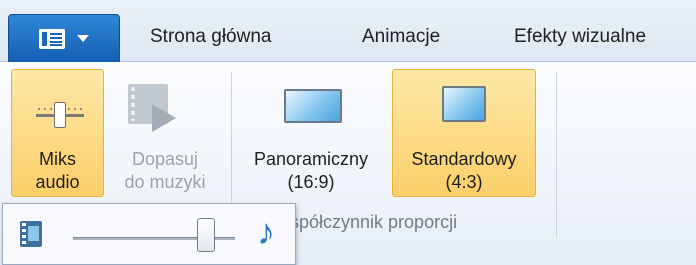 This screenshot has width=696, height=265. Describe the element at coordinates (311, 170) in the screenshot. I see `widescreen-label: Panoramiczny (16:9)` at that location.